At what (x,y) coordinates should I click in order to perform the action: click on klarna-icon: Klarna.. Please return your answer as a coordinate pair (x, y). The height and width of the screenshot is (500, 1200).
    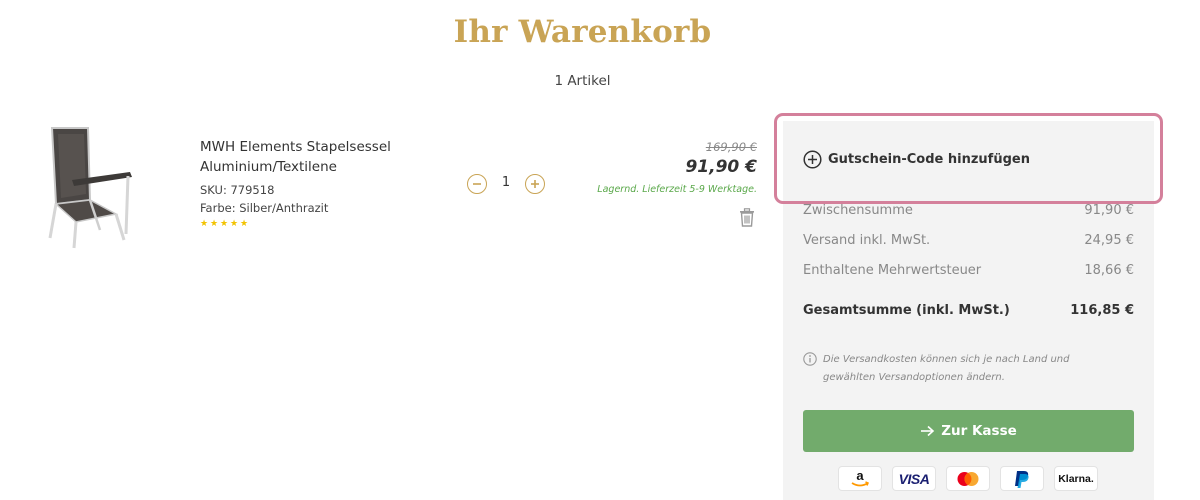
    Looking at the image, I should click on (1076, 478).